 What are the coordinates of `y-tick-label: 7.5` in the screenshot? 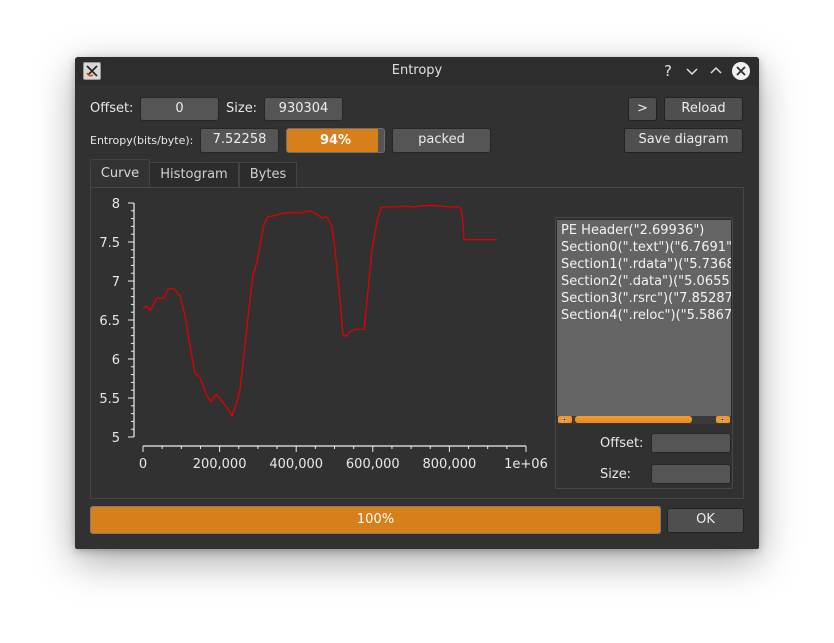 It's located at (109, 243).